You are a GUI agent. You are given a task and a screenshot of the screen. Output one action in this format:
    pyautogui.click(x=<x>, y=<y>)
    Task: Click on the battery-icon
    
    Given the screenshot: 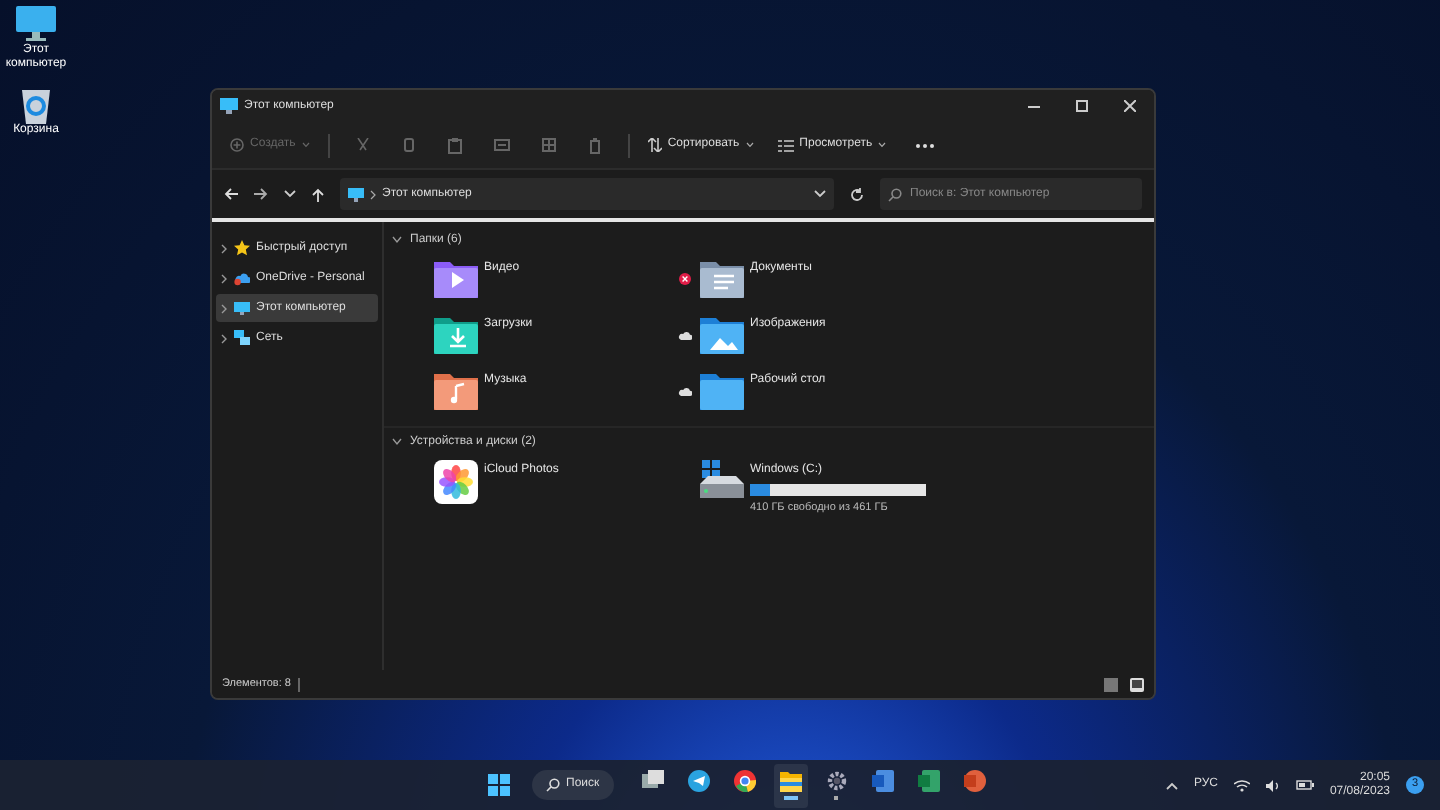 What is the action you would take?
    pyautogui.click(x=1304, y=785)
    